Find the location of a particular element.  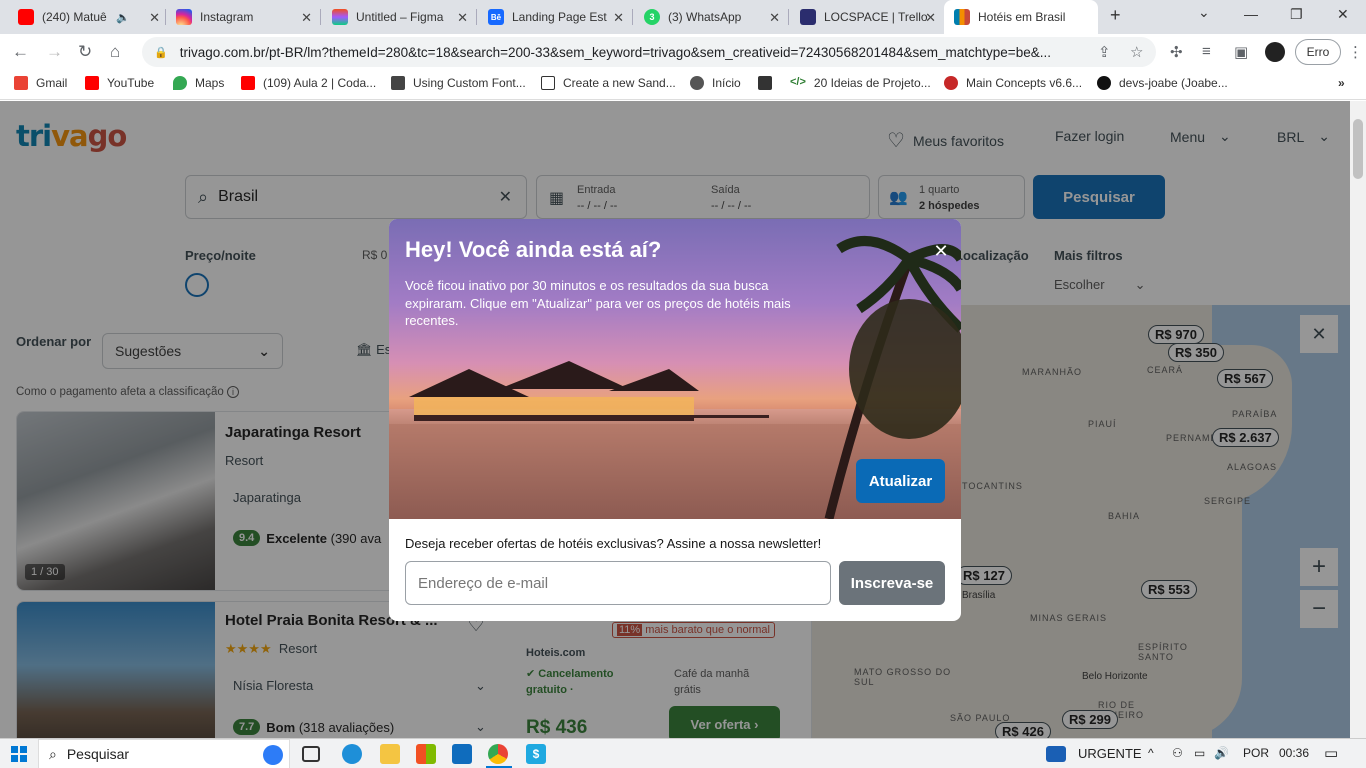

speaker-icon: 🔈 is located at coordinates (123, 17).